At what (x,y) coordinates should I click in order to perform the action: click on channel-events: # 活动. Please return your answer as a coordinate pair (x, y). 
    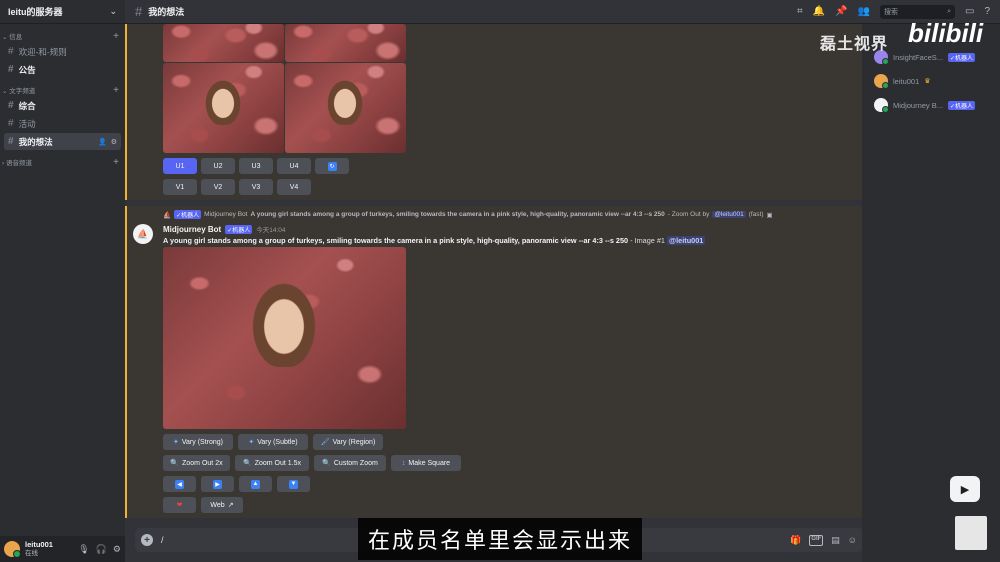
    Looking at the image, I should click on (62, 123).